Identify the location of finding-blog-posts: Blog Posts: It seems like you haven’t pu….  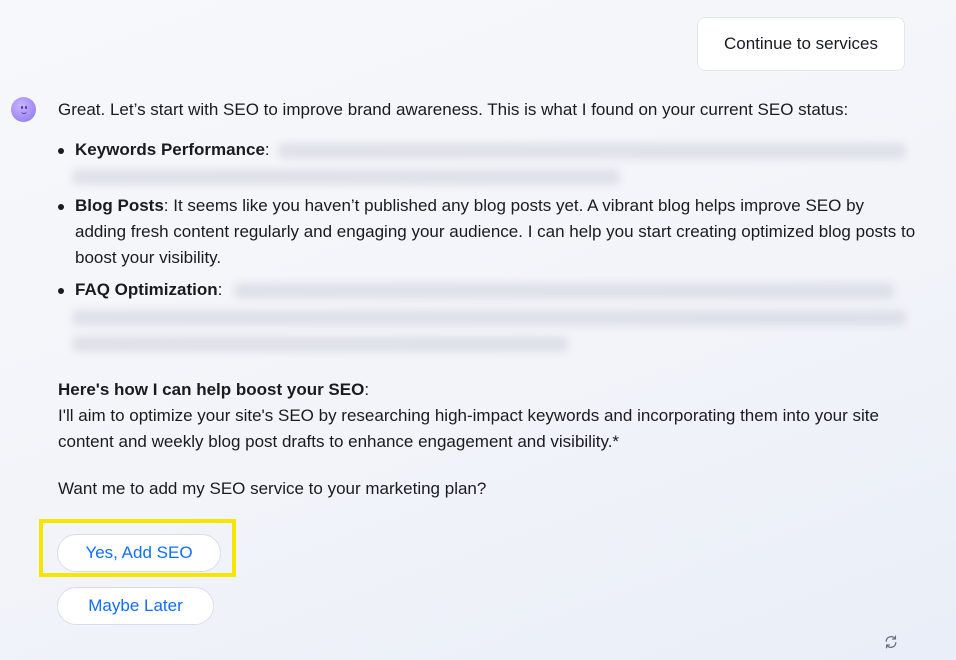
(488, 232).